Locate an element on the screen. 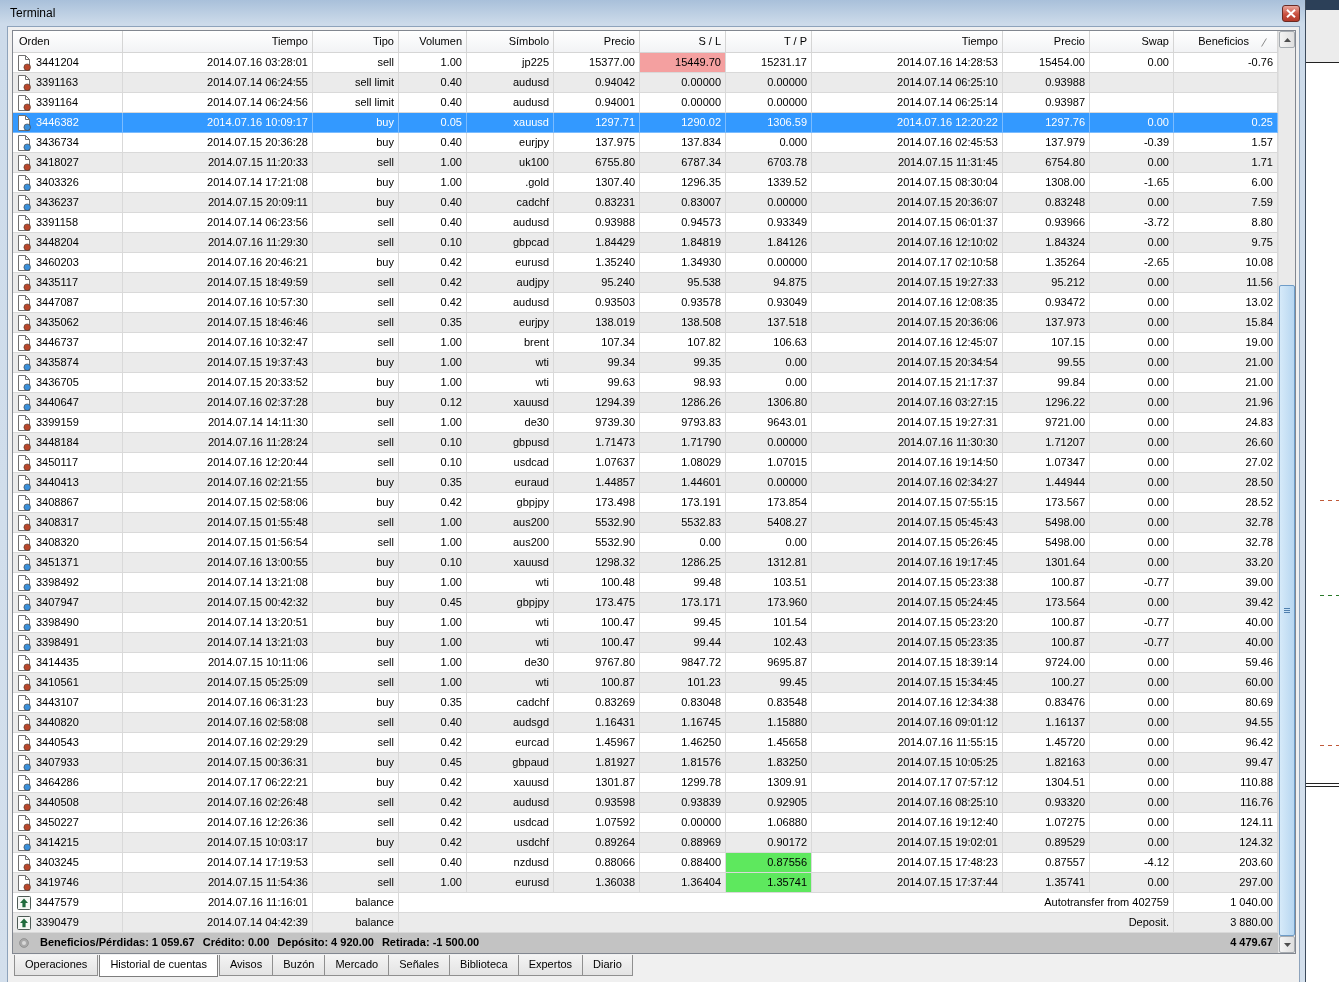 This screenshot has width=1339, height=982. table-cell-text: 3443107 is located at coordinates (57, 702).